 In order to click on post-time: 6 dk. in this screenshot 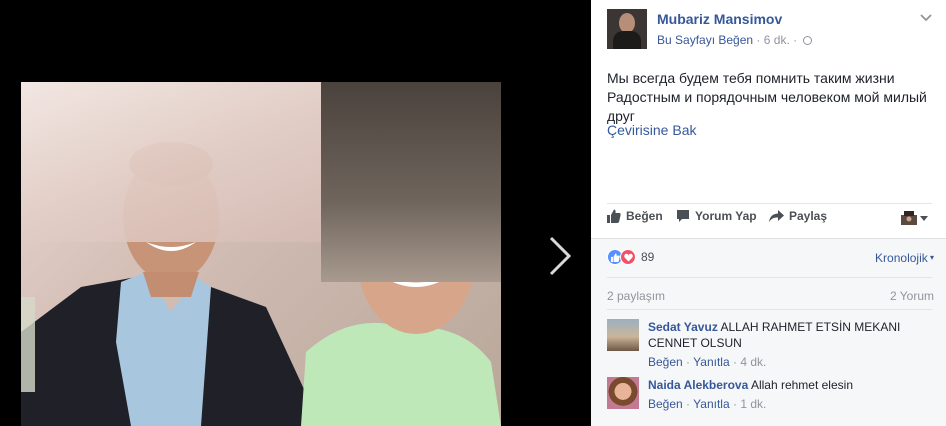, I will do `click(777, 40)`.